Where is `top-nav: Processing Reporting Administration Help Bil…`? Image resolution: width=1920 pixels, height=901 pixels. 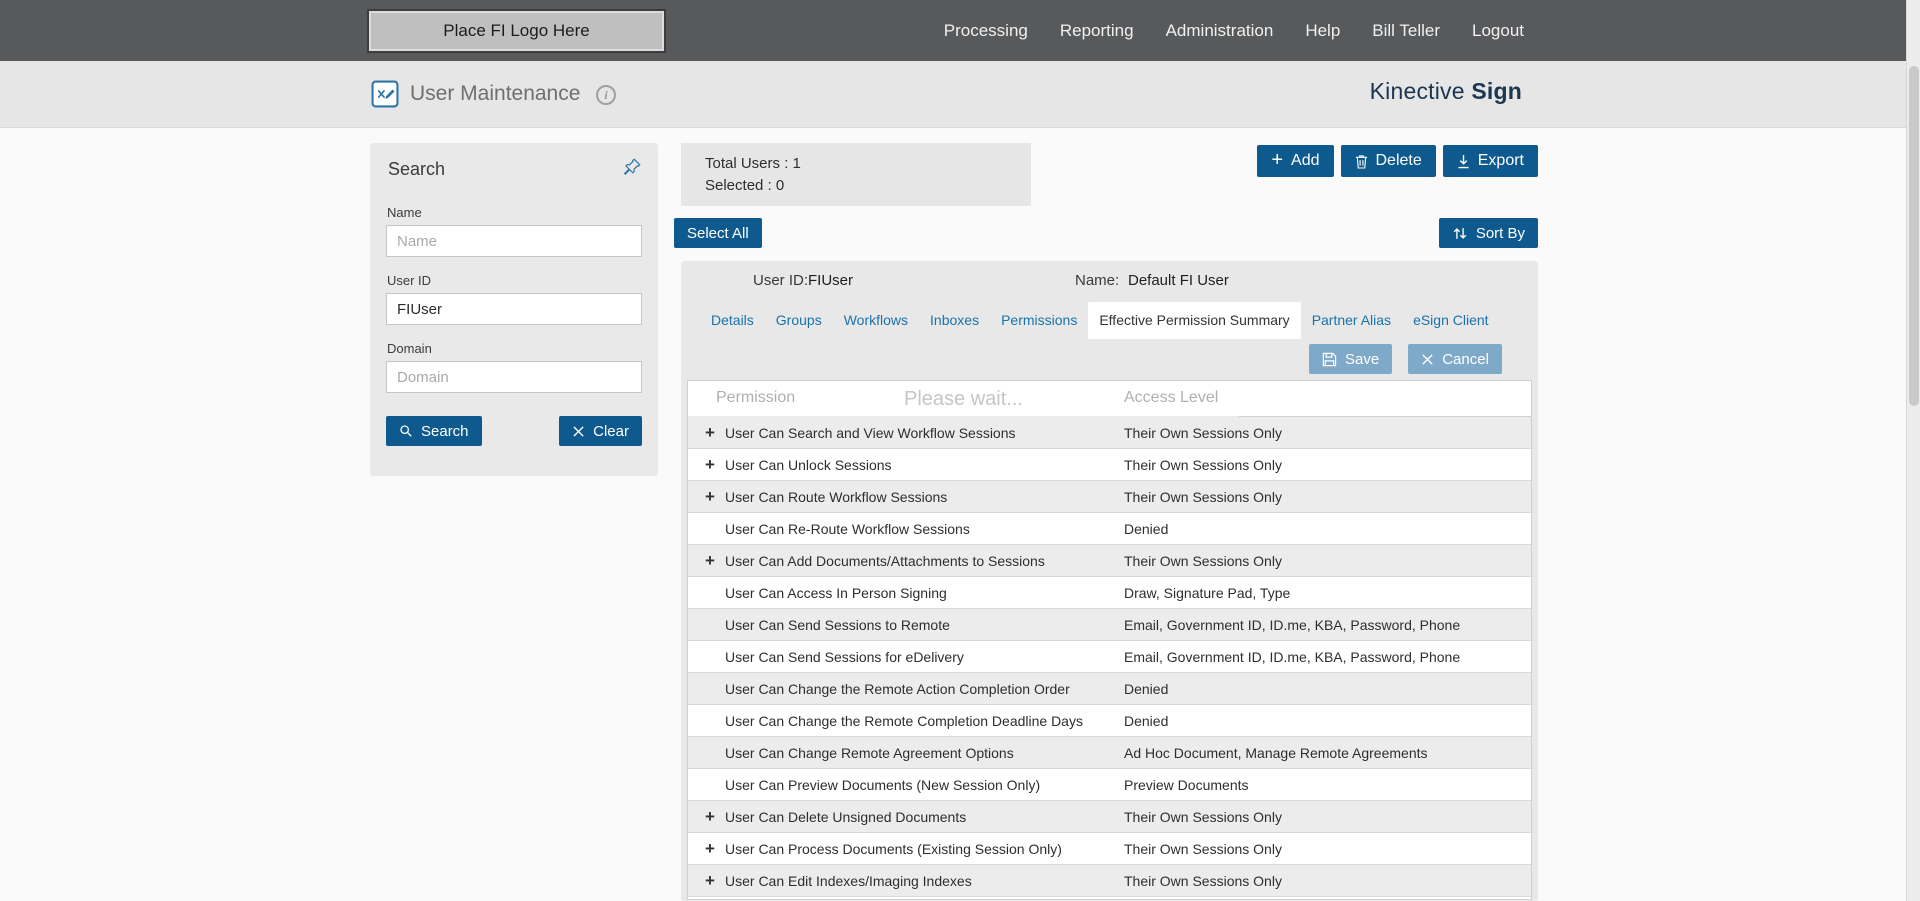
top-nav: Processing Reporting Administration Help Bil… is located at coordinates (1234, 30).